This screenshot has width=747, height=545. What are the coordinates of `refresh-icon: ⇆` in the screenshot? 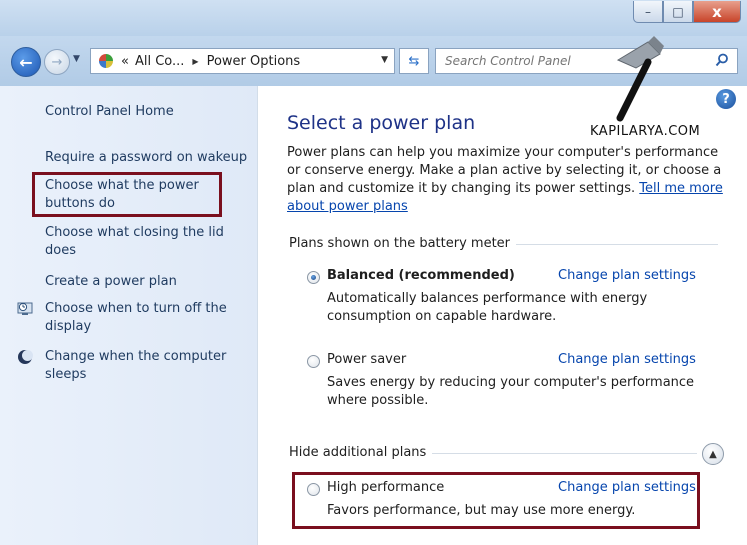 It's located at (414, 61).